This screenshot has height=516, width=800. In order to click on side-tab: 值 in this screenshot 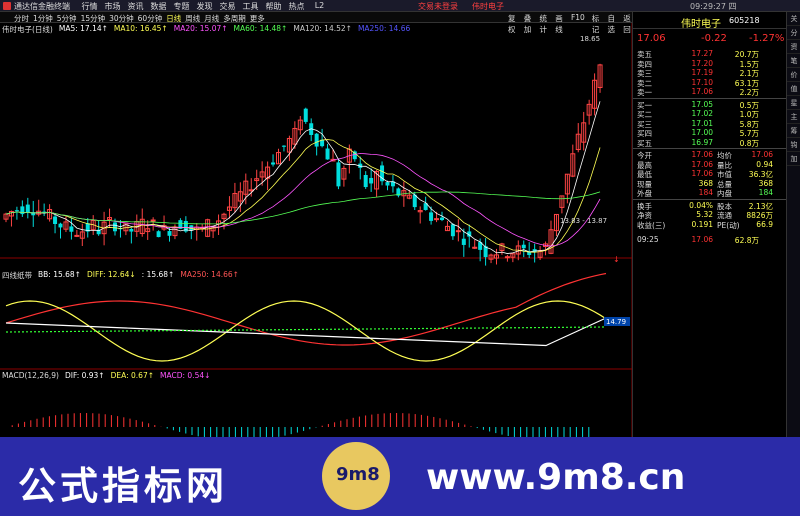, I will do `click(793, 89)`.